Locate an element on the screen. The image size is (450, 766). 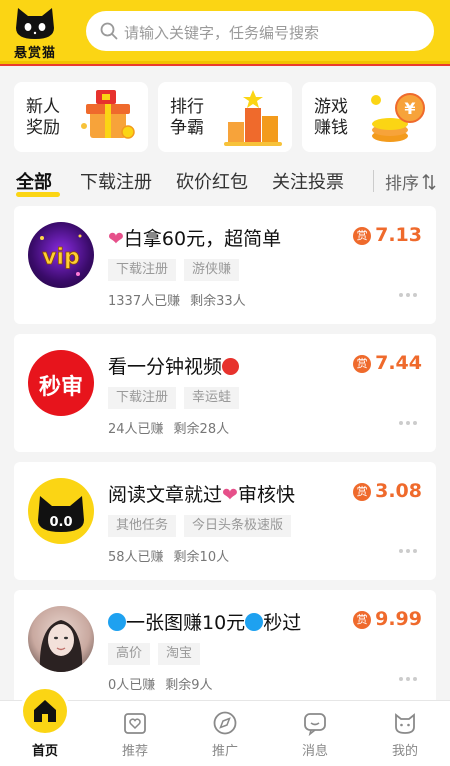
vip-badge-icon: vip is located at coordinates (61, 255).